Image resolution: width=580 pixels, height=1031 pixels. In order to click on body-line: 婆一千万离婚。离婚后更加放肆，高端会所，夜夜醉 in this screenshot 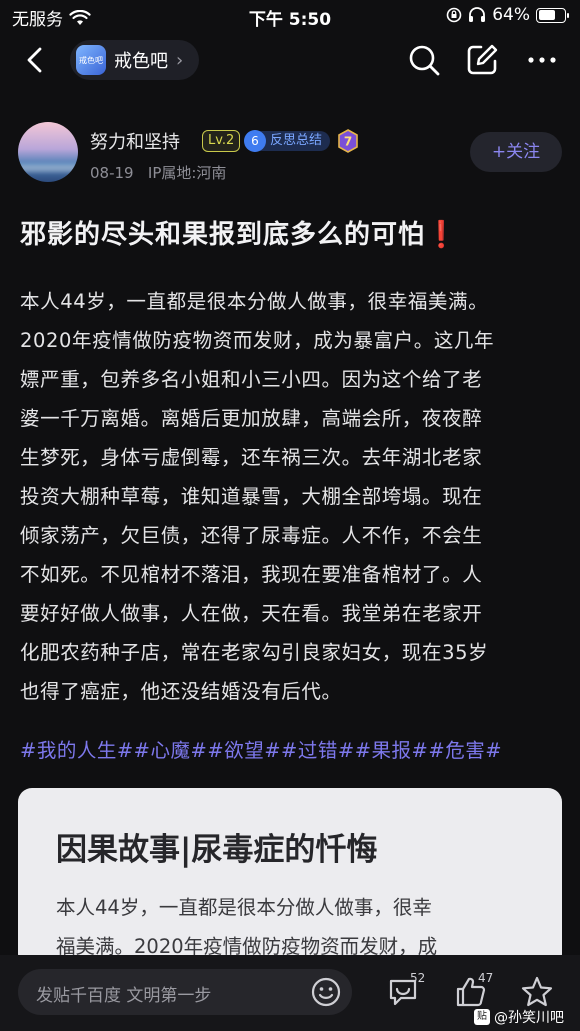, I will do `click(251, 418)`.